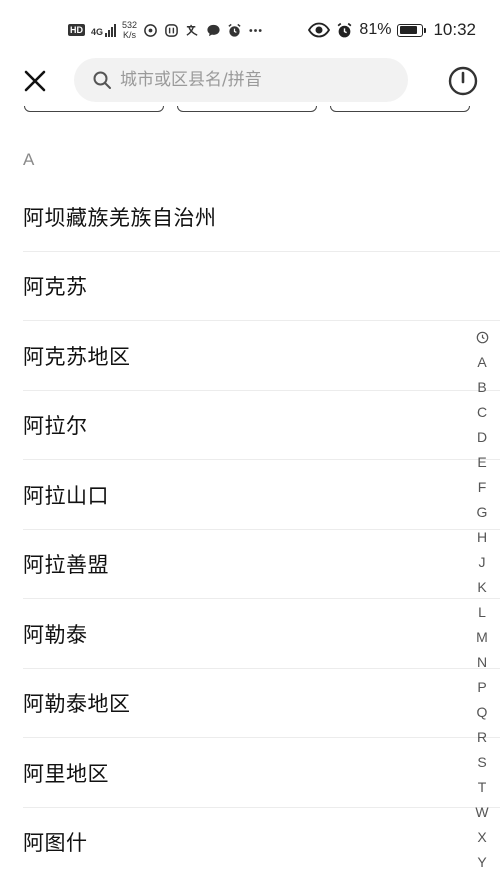  Describe the element at coordinates (66, 495) in the screenshot. I see `city-name: 阿拉山口` at that location.